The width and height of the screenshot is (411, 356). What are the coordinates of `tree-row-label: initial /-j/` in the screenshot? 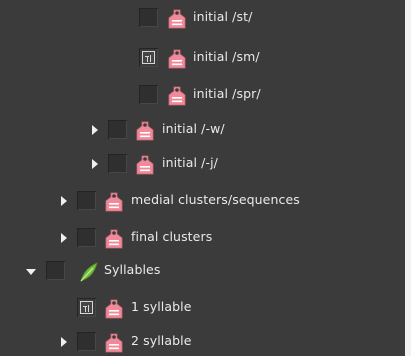 It's located at (190, 162).